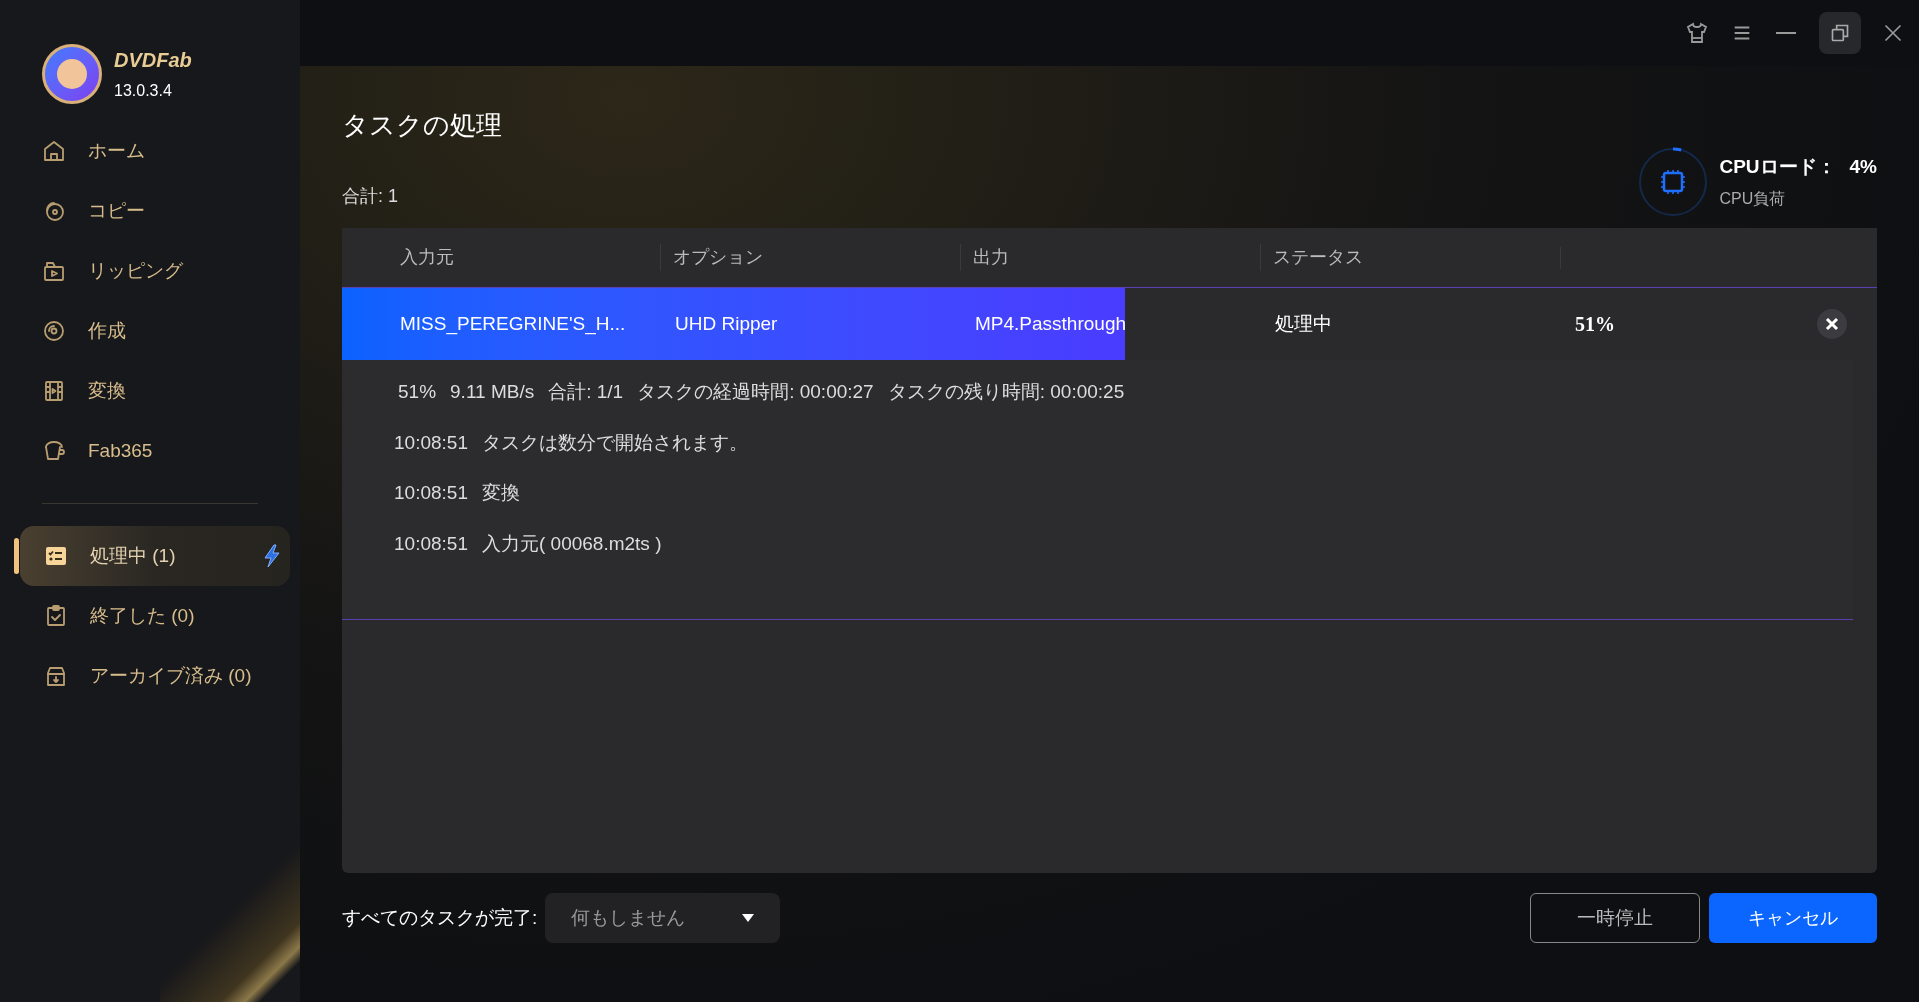  I want to click on remove-task-button, so click(1832, 324).